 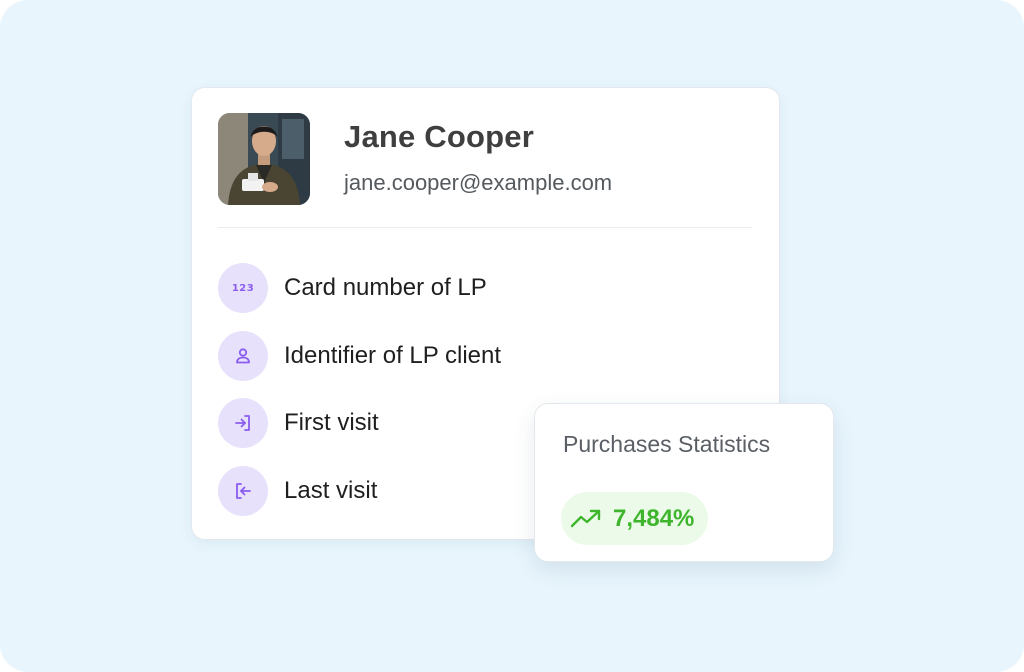 What do you see at coordinates (478, 182) in the screenshot?
I see `user-email: jane.cooper@example.com` at bounding box center [478, 182].